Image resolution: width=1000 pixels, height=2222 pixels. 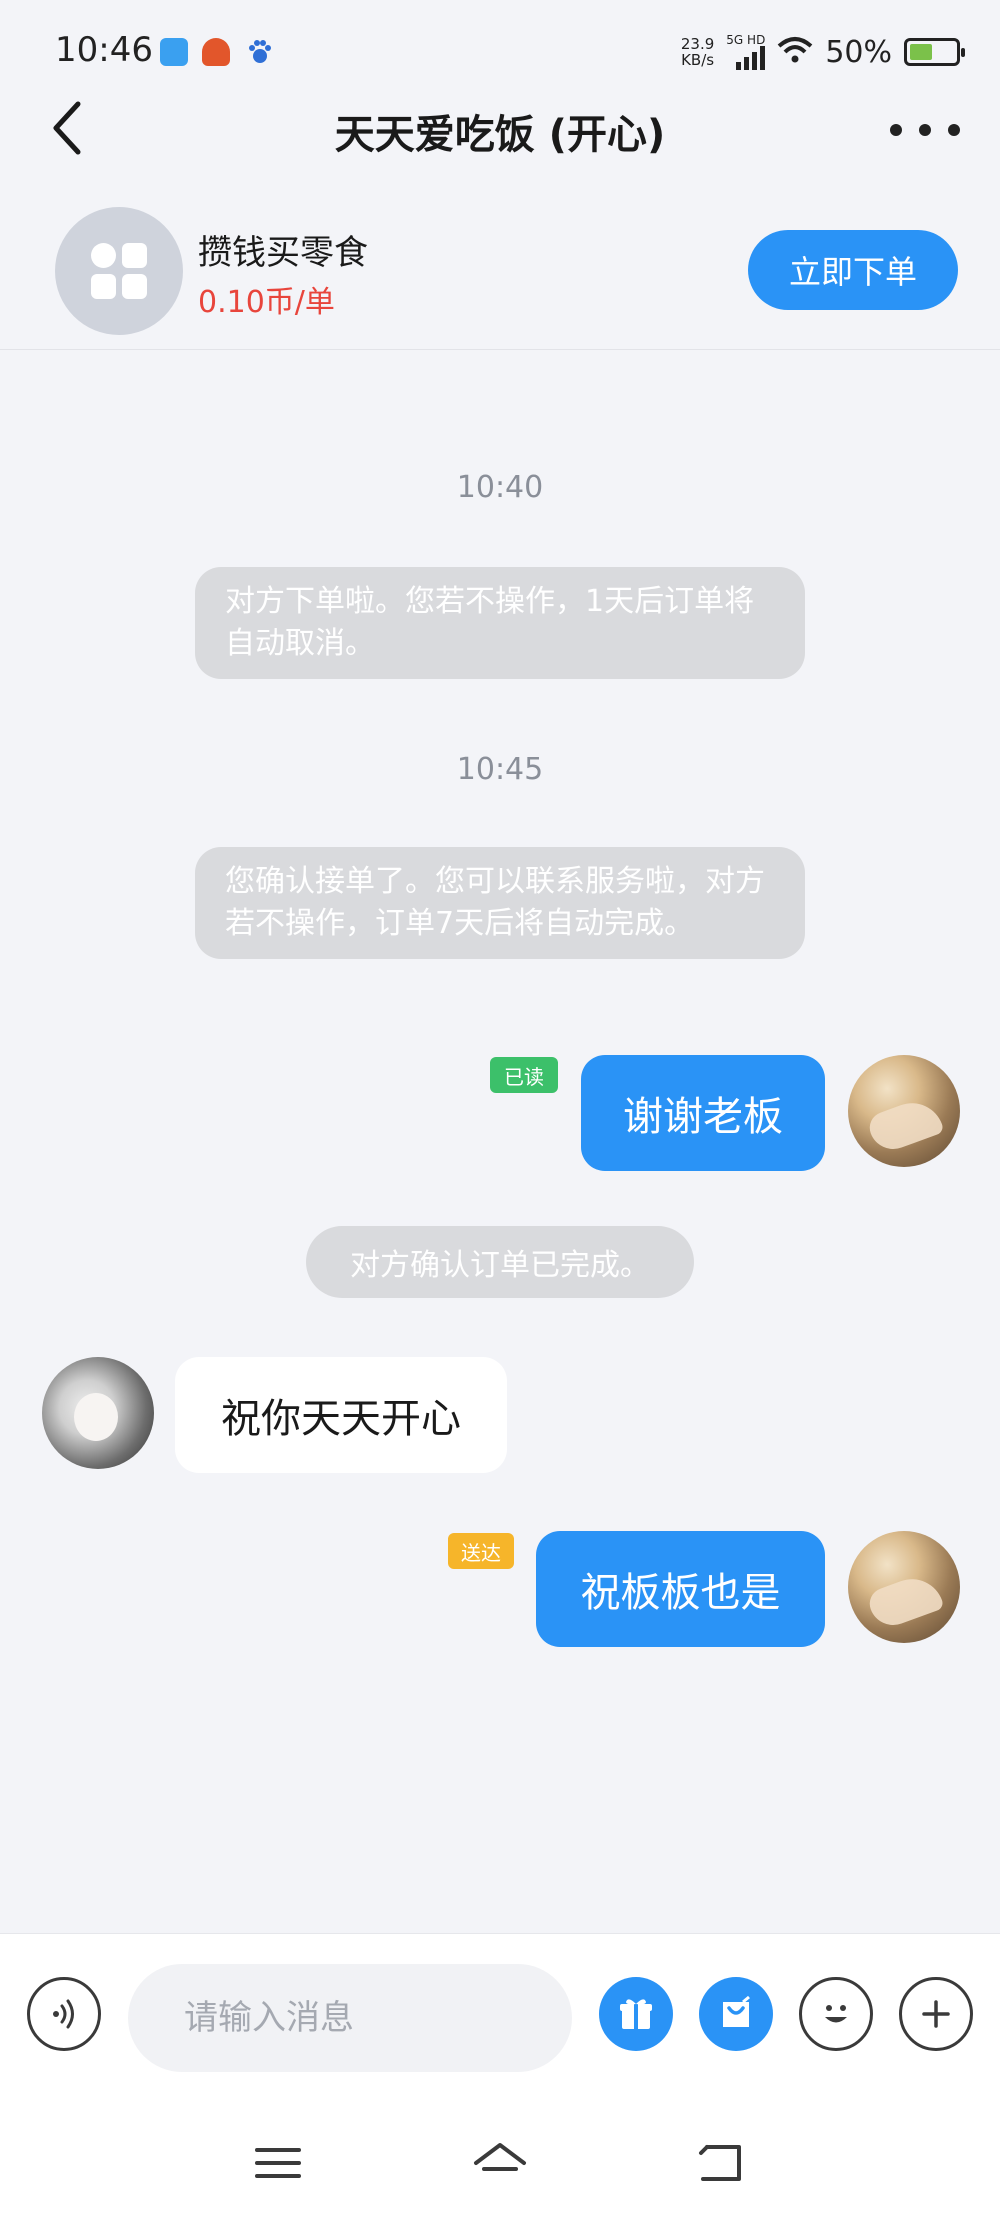 I want to click on system-message: 您确认接单了。您可以联系服务啦，对方若不操作，订单7天后将自动完成。, so click(x=500, y=903).